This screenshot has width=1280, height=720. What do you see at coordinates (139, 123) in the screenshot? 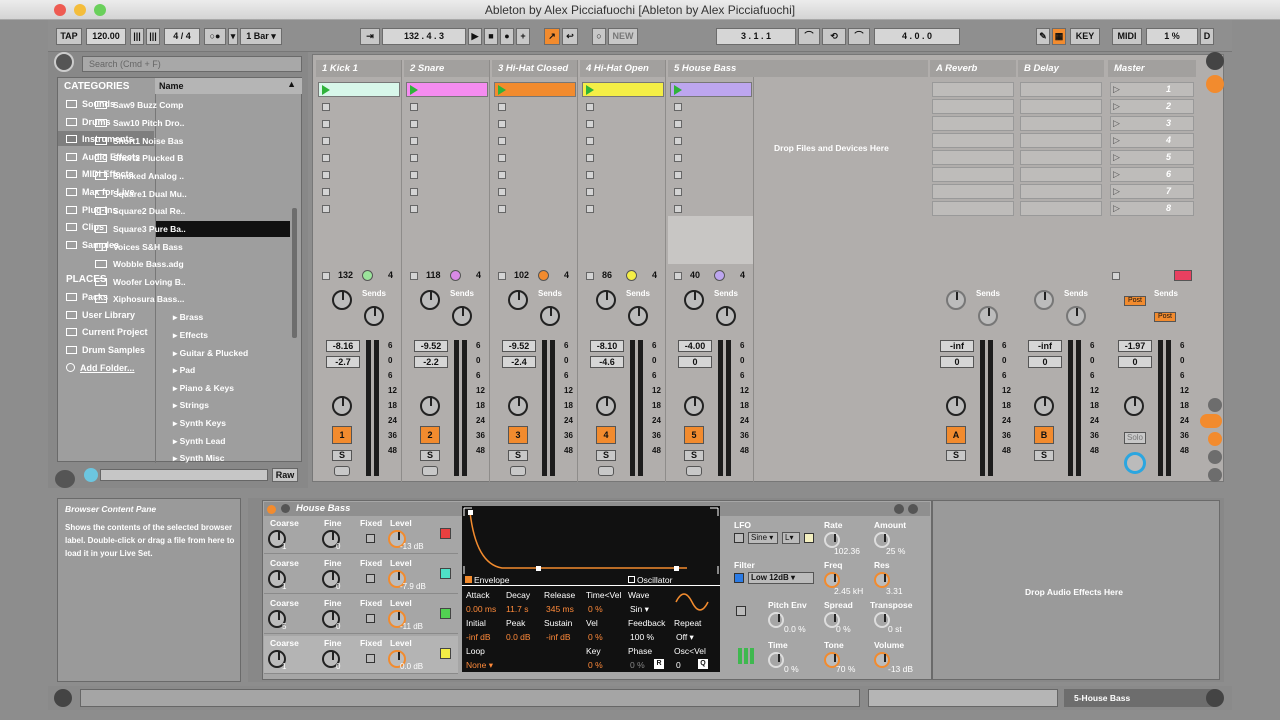
I see `file-item: Saw10 Pitch Dro..` at bounding box center [139, 123].